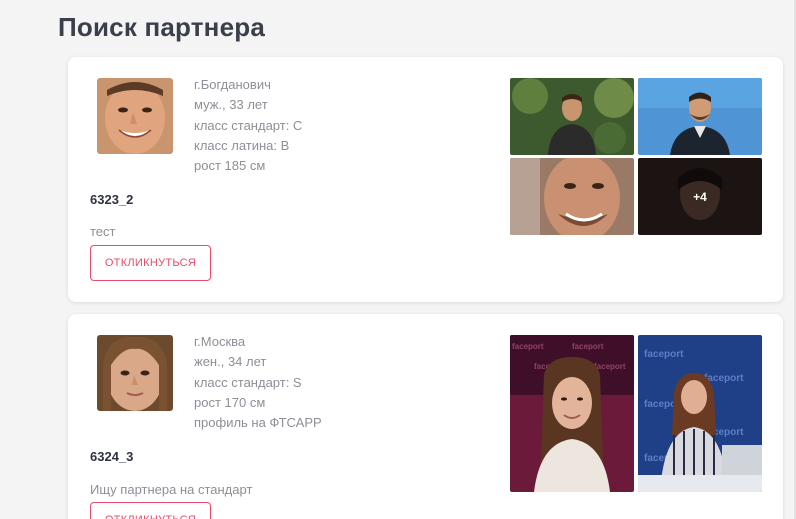 This screenshot has height=519, width=796. Describe the element at coordinates (103, 231) in the screenshot. I see `card-comment: тест` at that location.